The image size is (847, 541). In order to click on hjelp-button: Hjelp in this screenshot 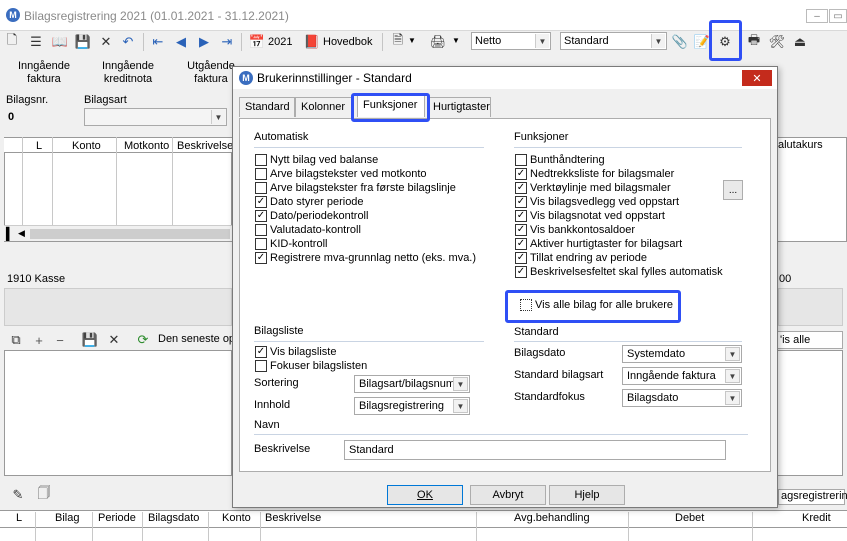, I will do `click(587, 495)`.